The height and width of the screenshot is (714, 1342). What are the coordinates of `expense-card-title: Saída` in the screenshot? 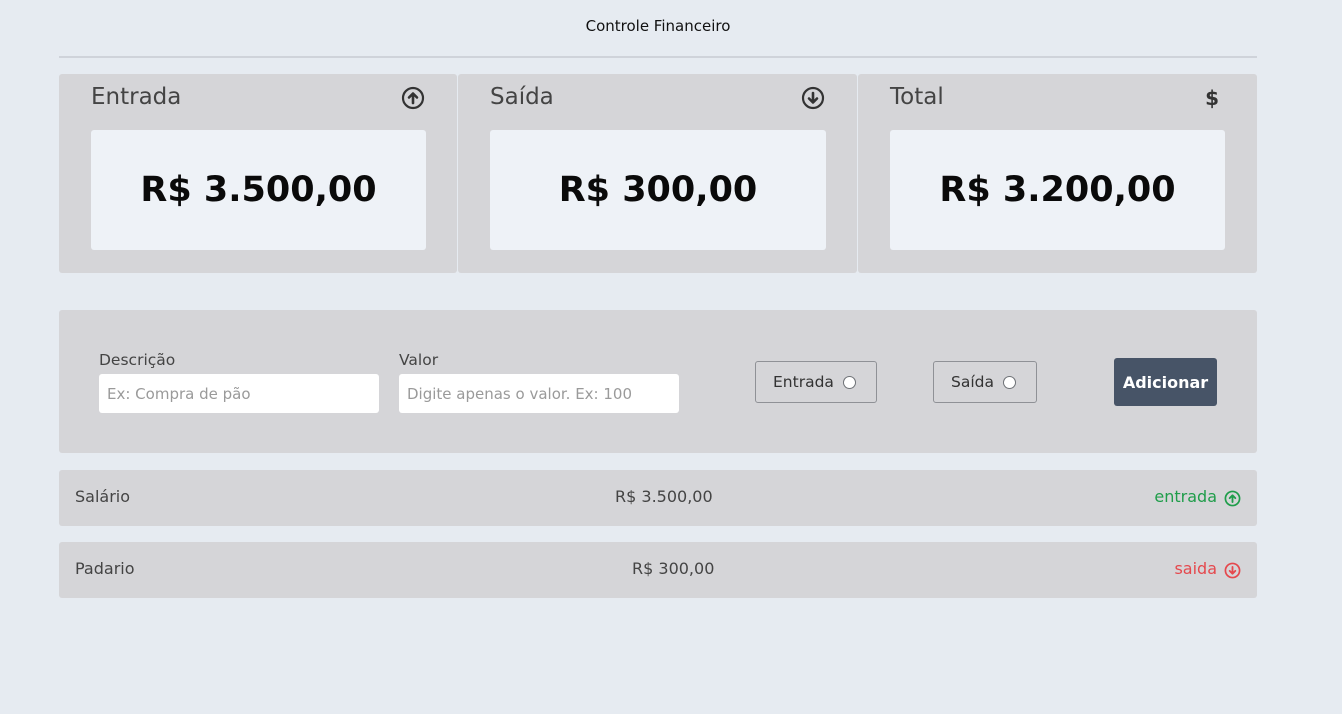 It's located at (522, 97).